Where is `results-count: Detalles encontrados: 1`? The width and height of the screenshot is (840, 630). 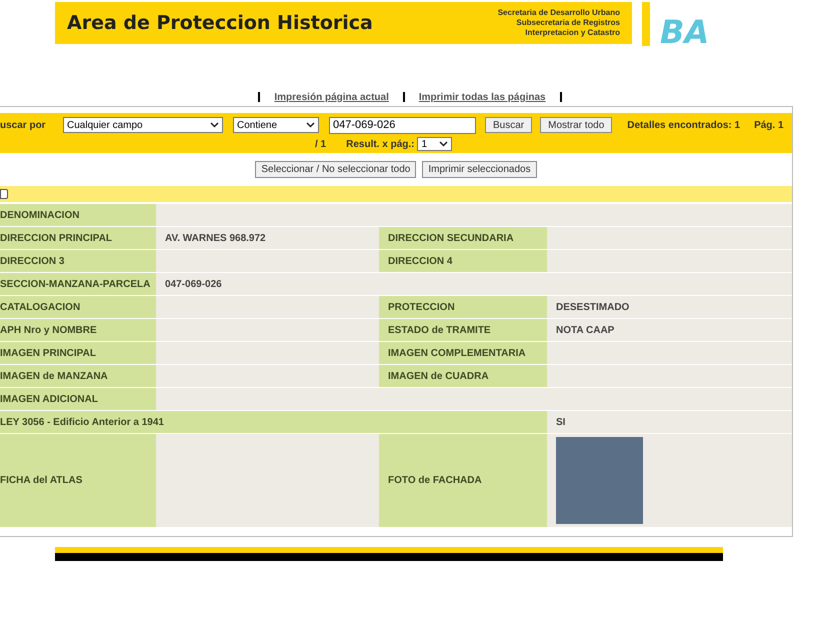 results-count: Detalles encontrados: 1 is located at coordinates (683, 125).